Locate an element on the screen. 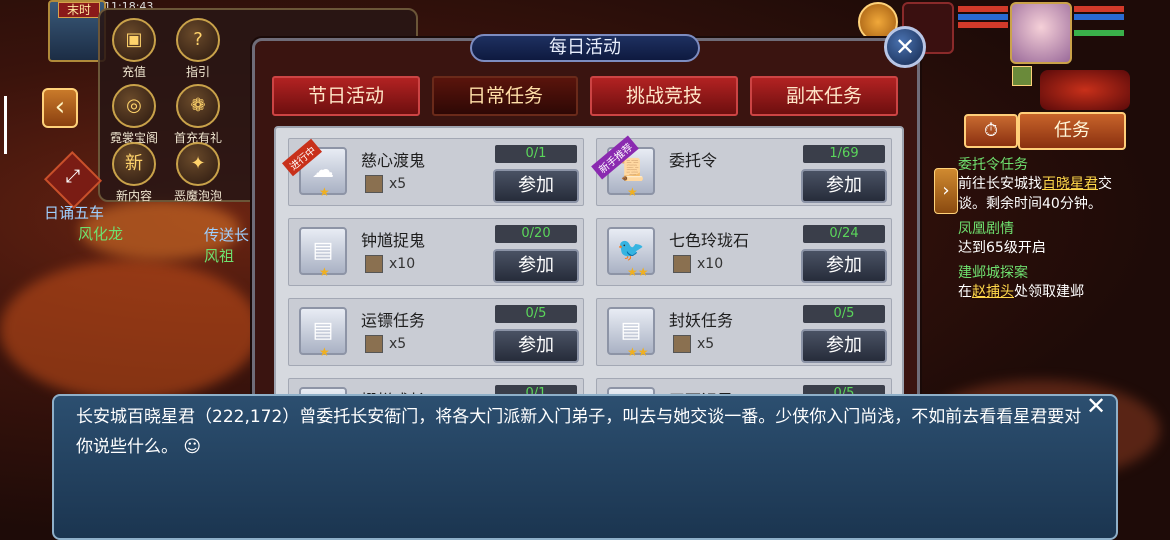 The width and height of the screenshot is (1170, 540). tab-challenge: 挑战竞技 is located at coordinates (664, 96).